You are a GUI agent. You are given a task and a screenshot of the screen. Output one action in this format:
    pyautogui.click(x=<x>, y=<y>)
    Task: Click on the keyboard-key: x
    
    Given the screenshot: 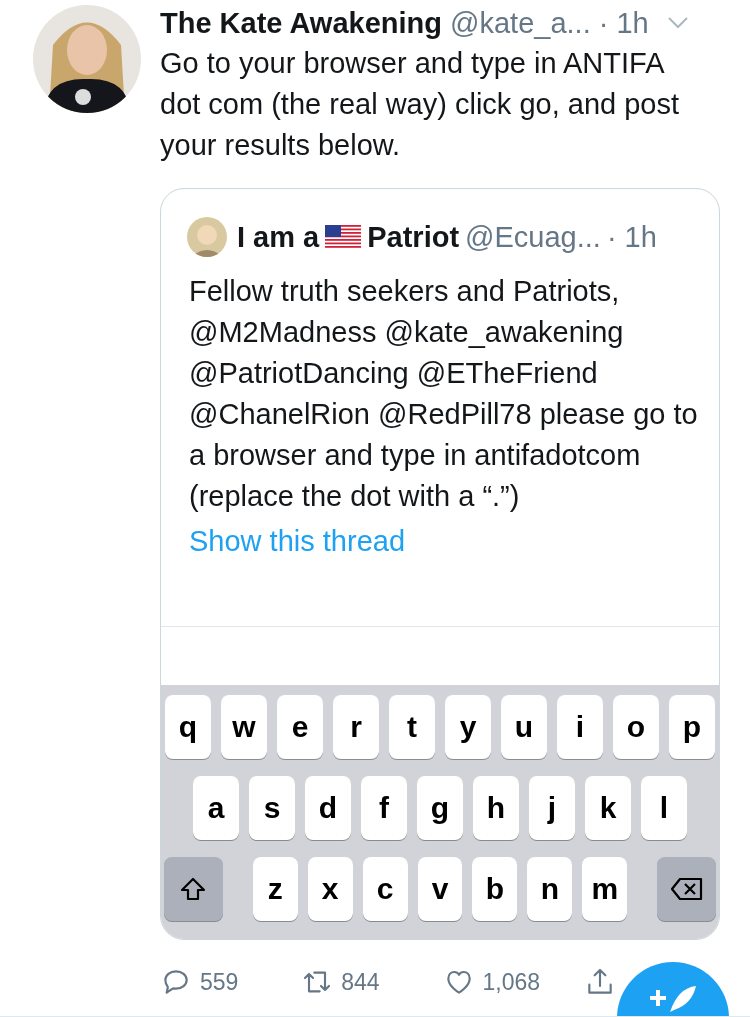 What is the action you would take?
    pyautogui.click(x=330, y=889)
    